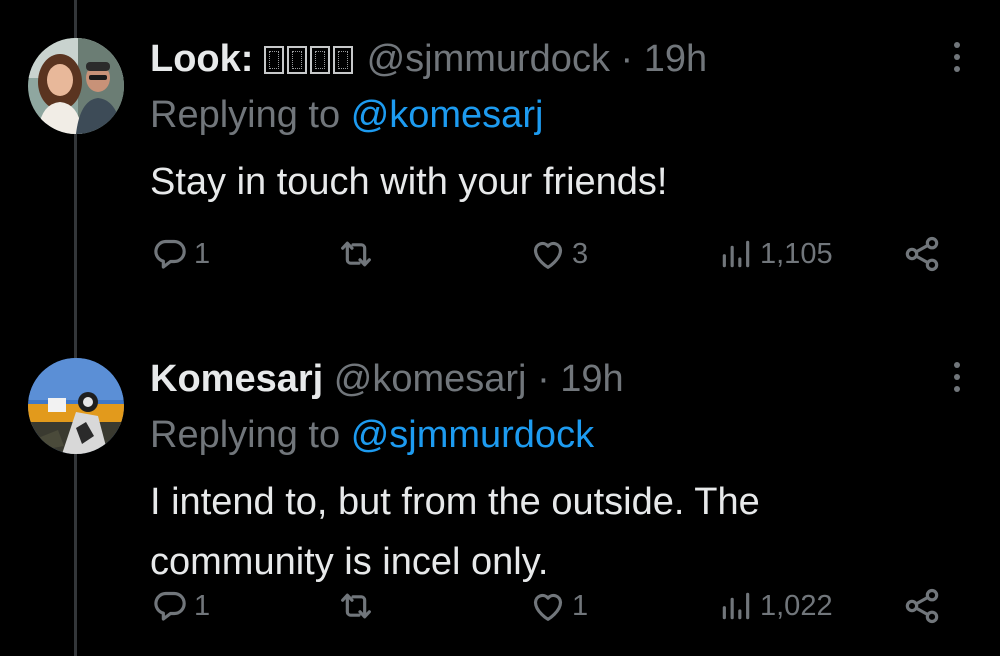  I want to click on mention-link: @komesarj, so click(447, 115).